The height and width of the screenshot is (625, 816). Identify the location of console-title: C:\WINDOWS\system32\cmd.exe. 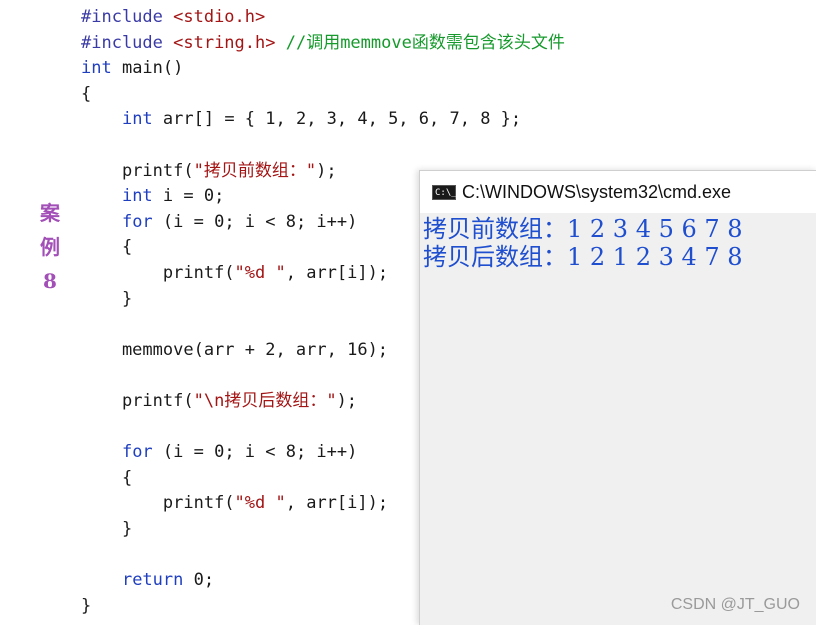
(597, 191).